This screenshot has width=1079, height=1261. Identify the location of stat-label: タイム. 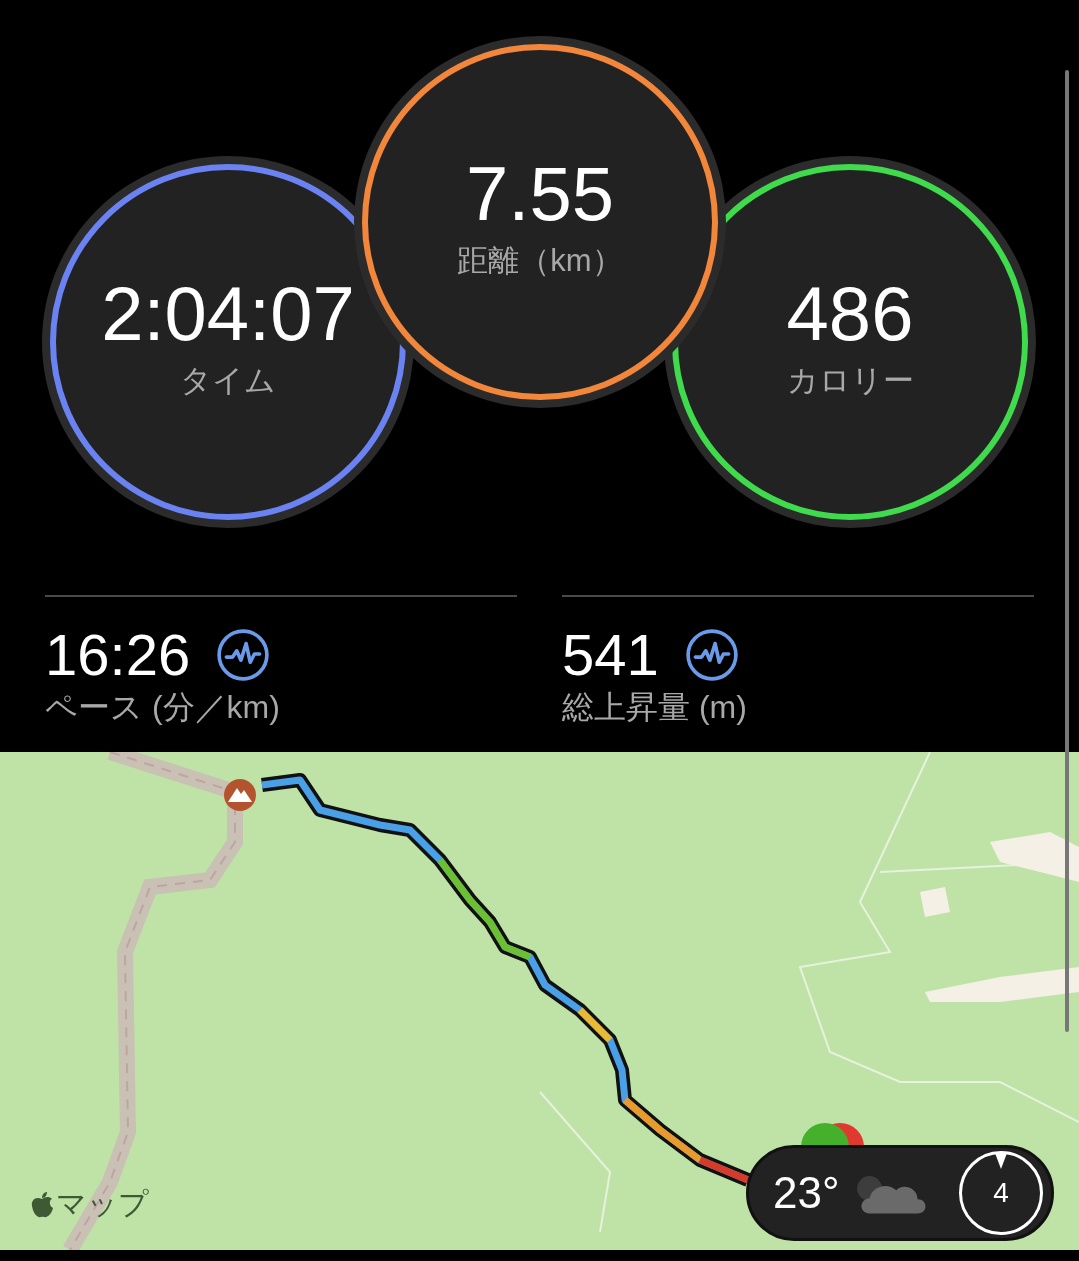
(228, 381).